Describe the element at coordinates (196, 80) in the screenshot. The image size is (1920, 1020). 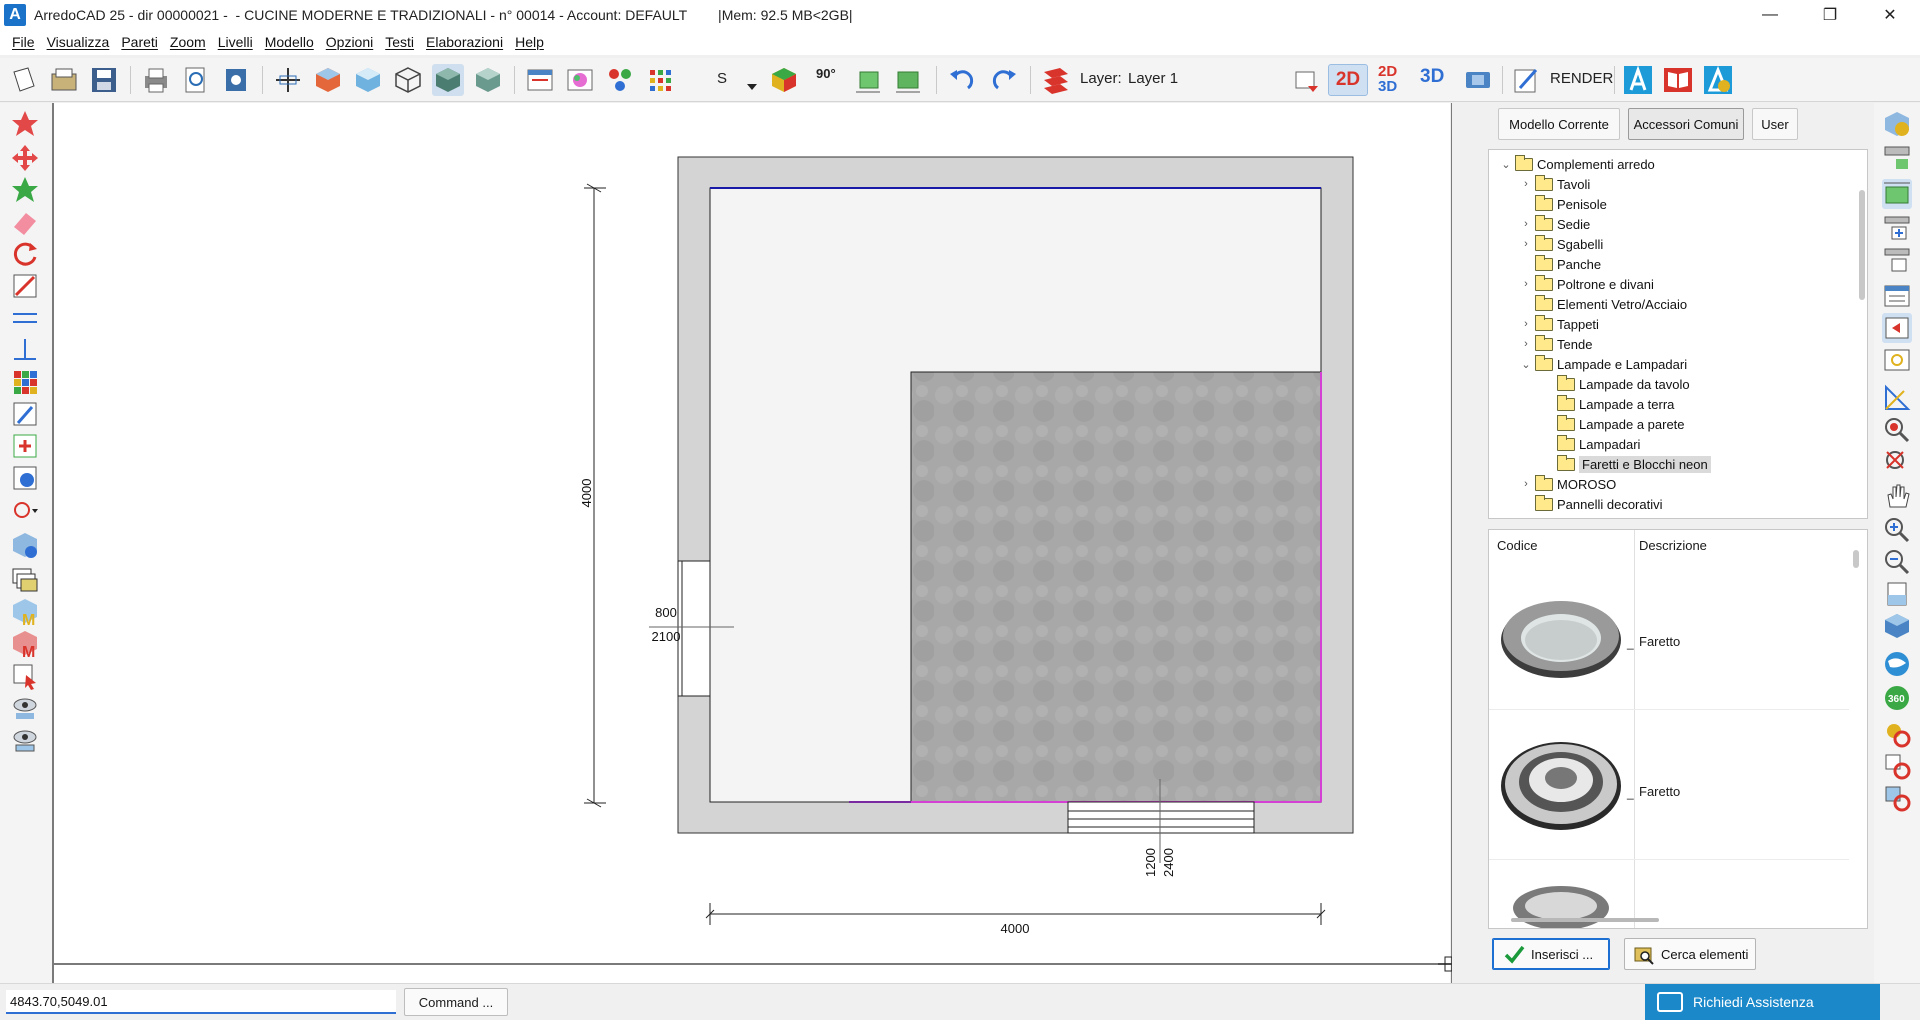
I see `print-preview-icon` at that location.